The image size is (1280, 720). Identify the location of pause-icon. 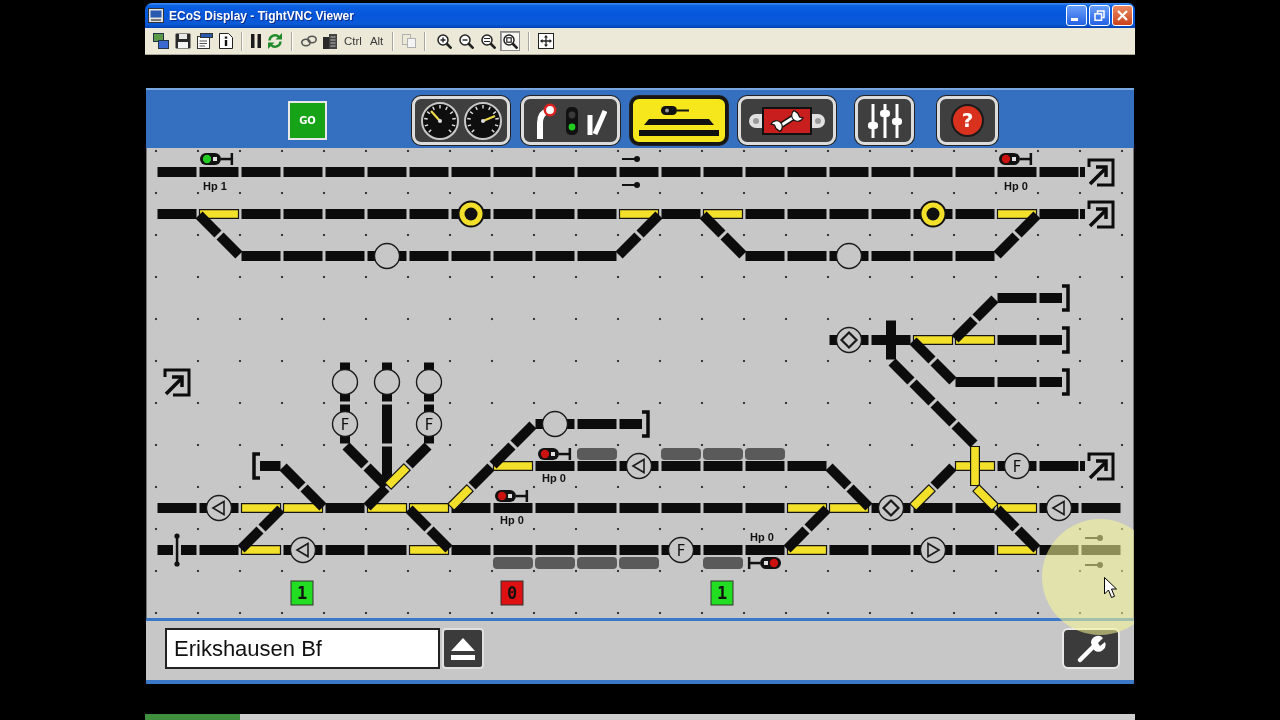
(256, 41).